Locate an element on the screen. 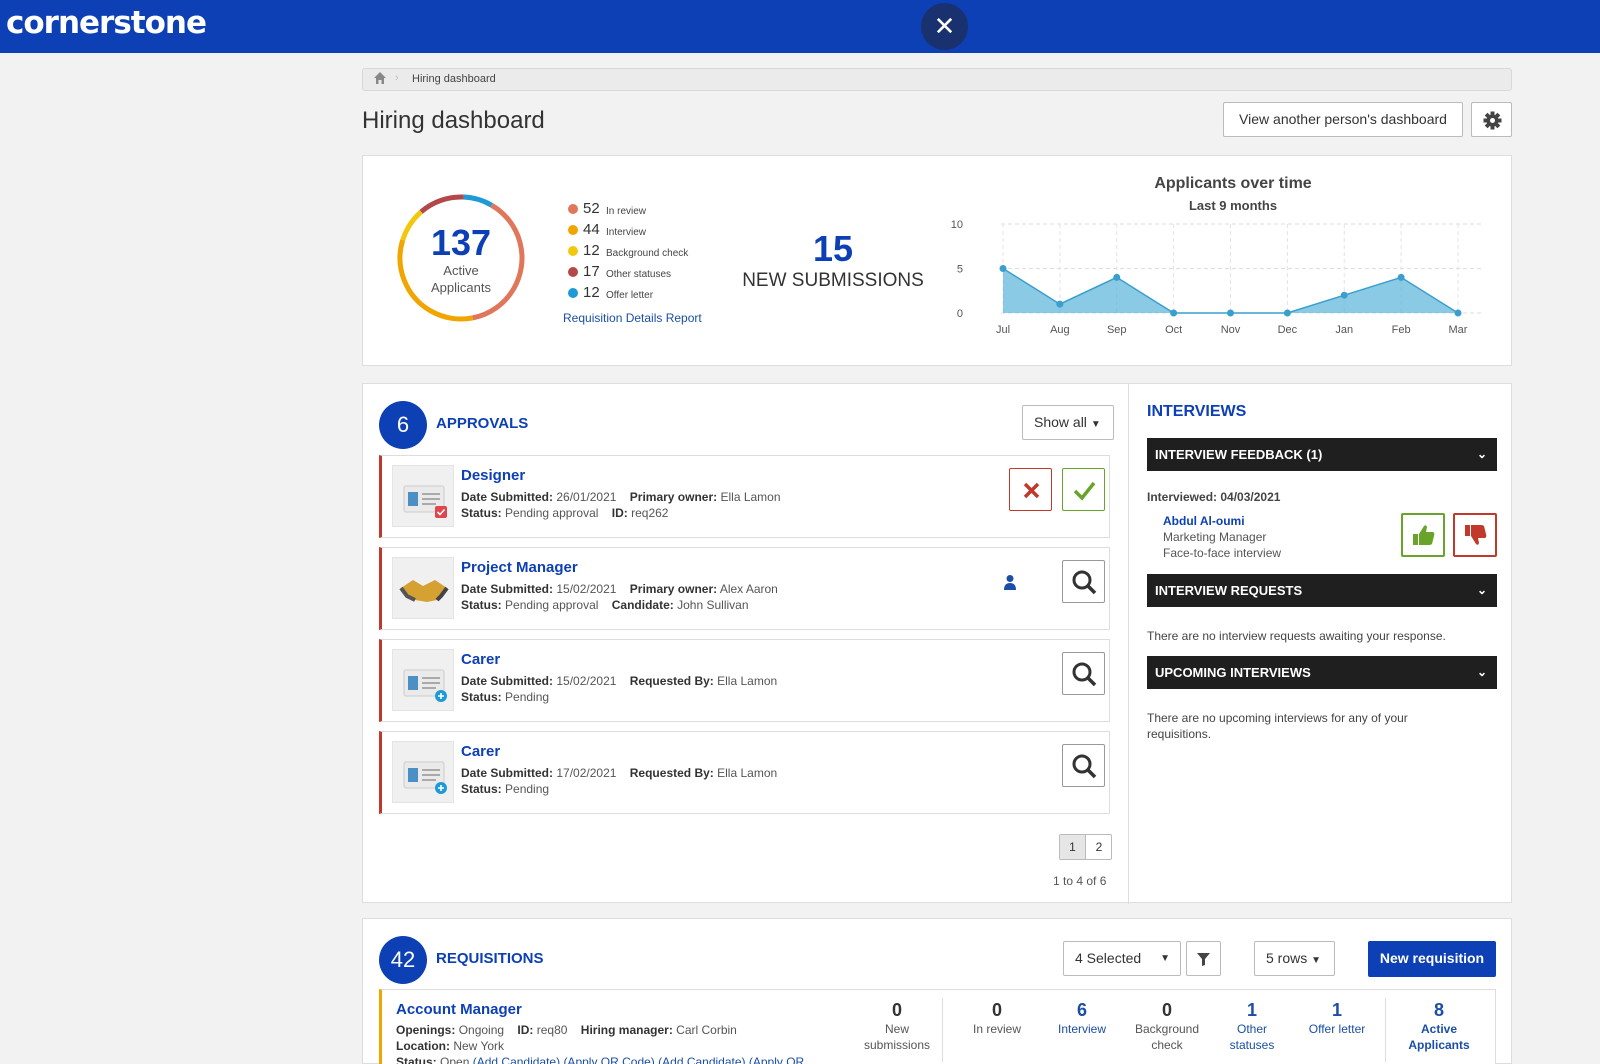 The width and height of the screenshot is (1600, 1064). stat-other-statuses: 1 Other statuses is located at coordinates (1252, 1026).